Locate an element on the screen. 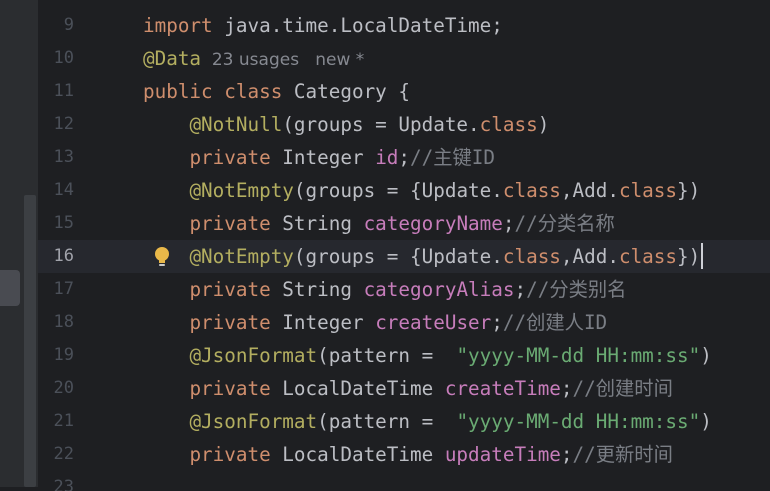 This screenshot has width=770, height=491. code-text: private Integer id;//主键ID is located at coordinates (319, 157).